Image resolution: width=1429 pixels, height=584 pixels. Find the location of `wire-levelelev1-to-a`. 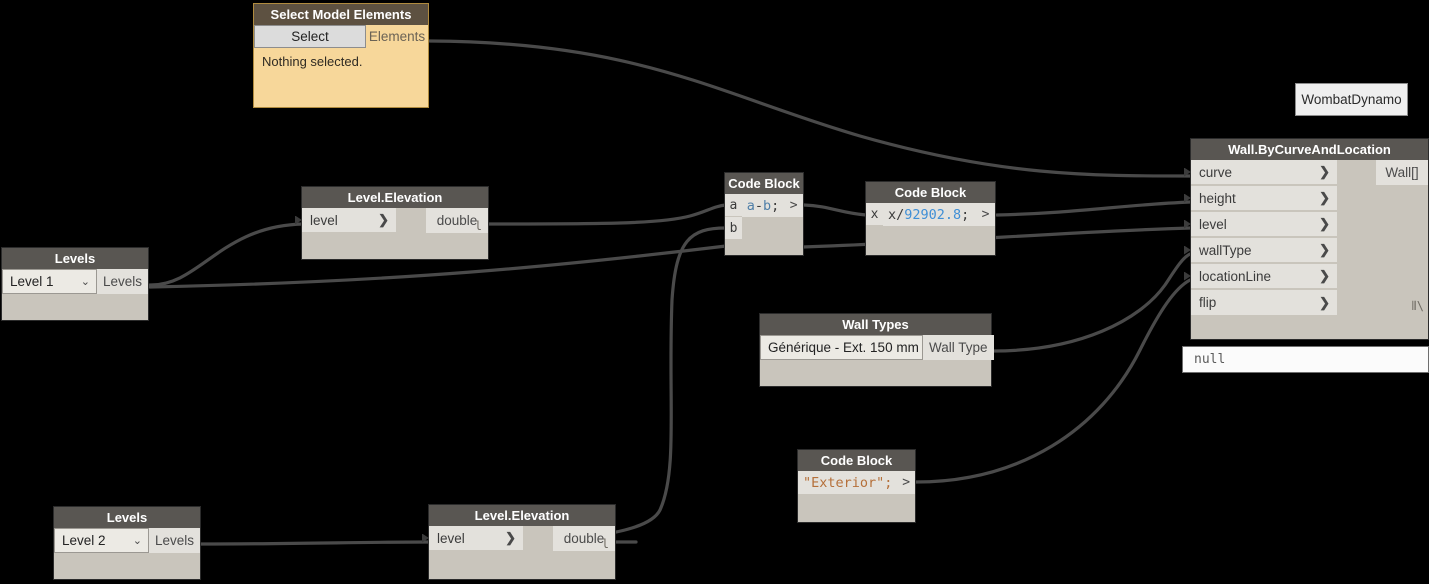

wire-levelelev1-to-a is located at coordinates (607, 214).